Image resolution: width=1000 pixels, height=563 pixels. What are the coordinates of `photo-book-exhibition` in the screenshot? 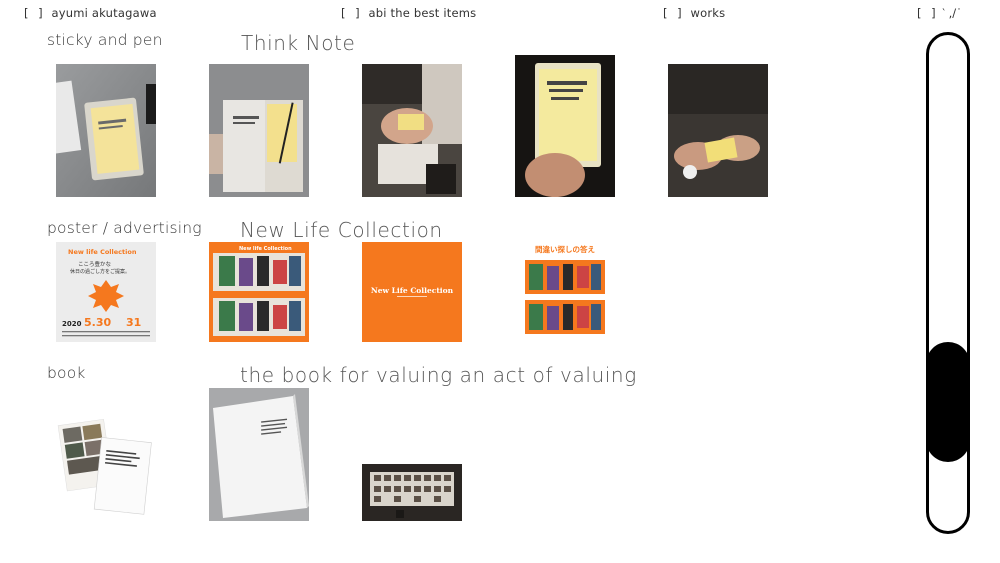 It's located at (412, 492).